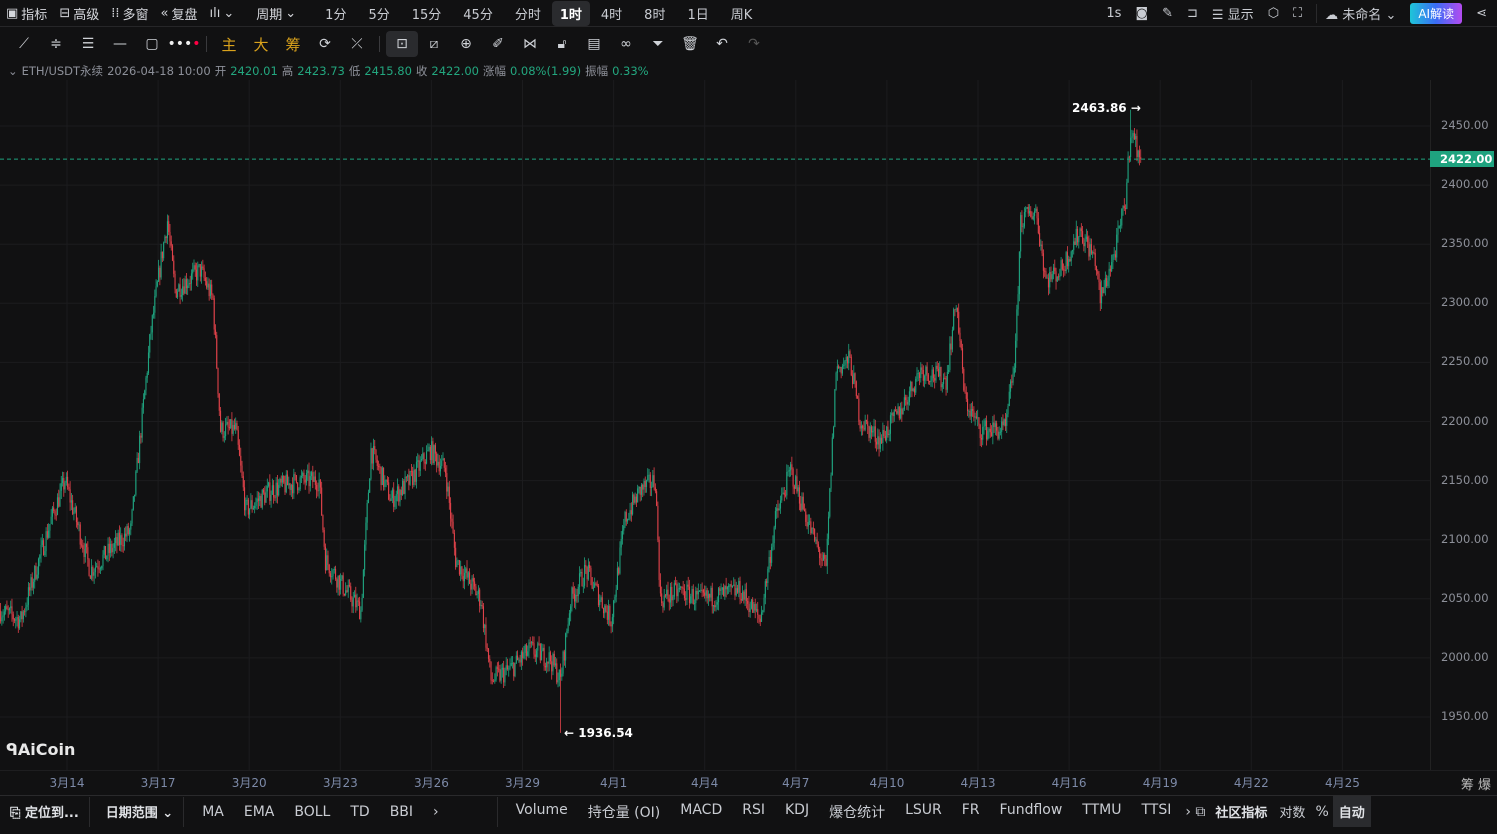  I want to click on horizontal-lines-icon: ☰, so click(88, 44).